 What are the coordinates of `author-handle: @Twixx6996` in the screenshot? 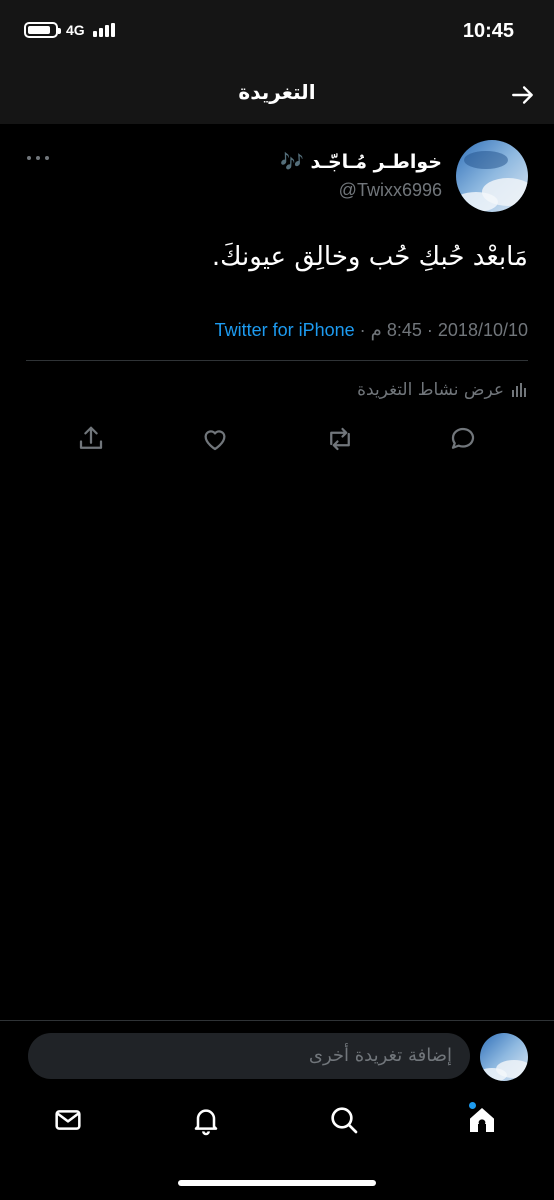 It's located at (390, 190).